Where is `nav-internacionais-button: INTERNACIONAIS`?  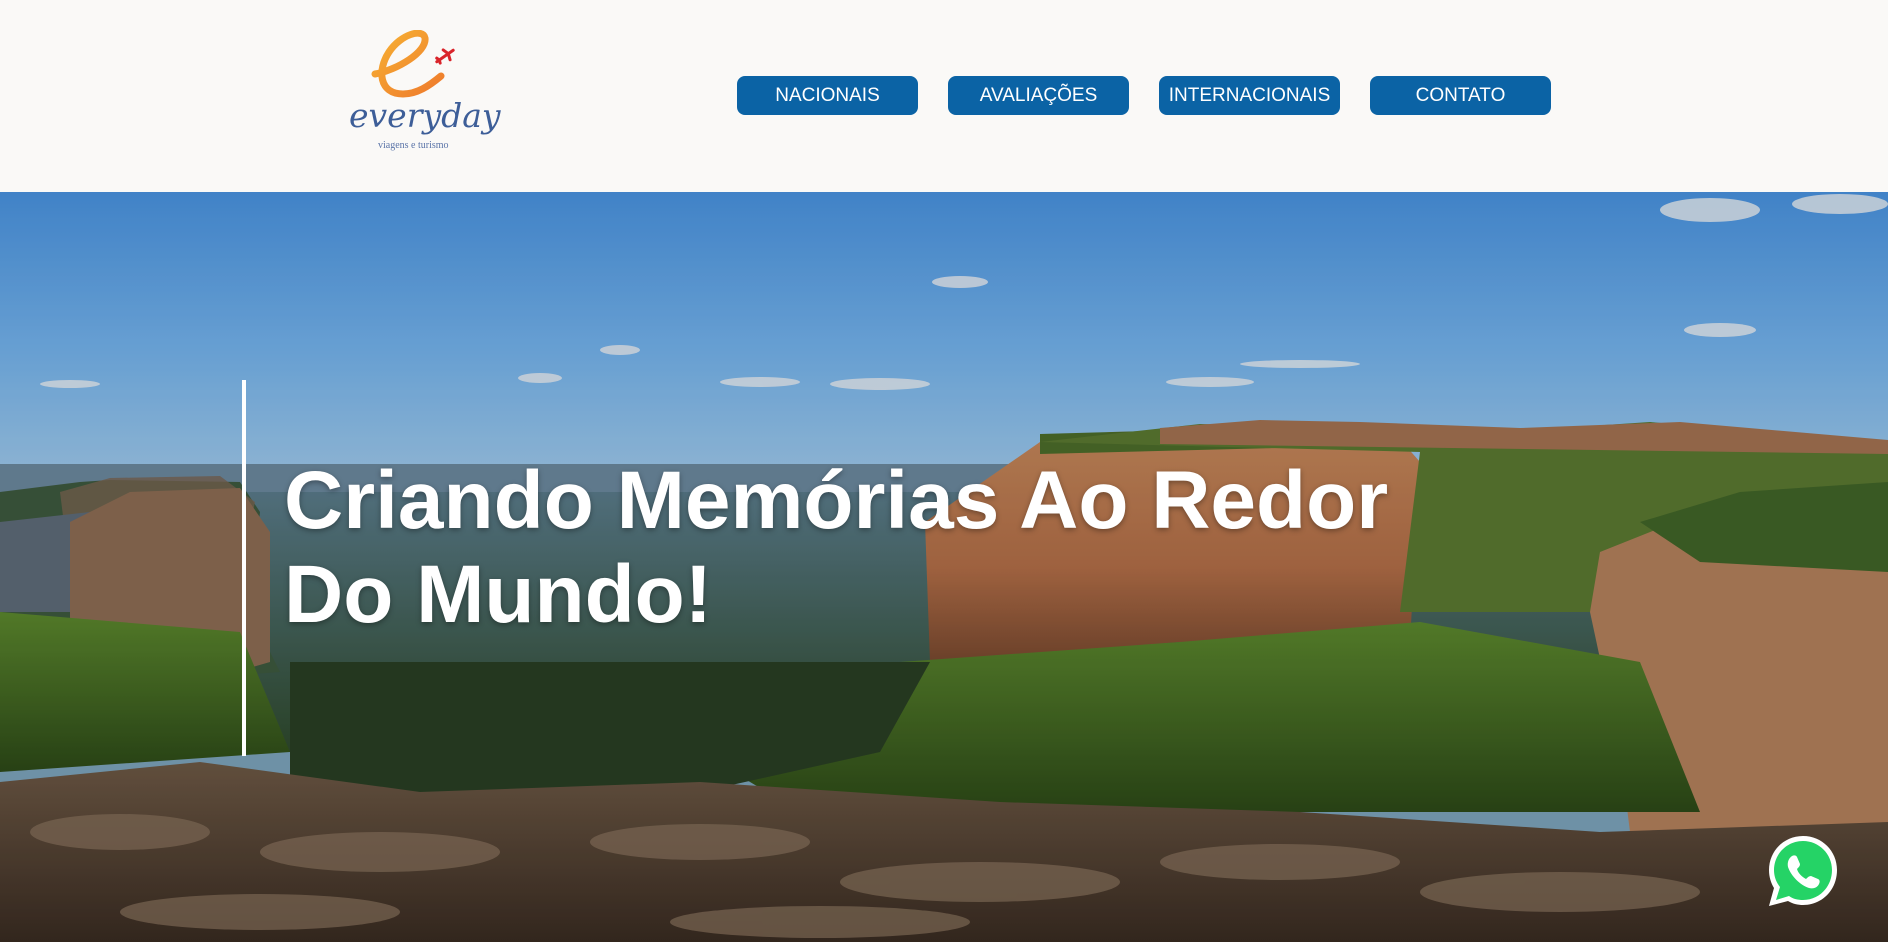 nav-internacionais-button: INTERNACIONAIS is located at coordinates (1249, 95).